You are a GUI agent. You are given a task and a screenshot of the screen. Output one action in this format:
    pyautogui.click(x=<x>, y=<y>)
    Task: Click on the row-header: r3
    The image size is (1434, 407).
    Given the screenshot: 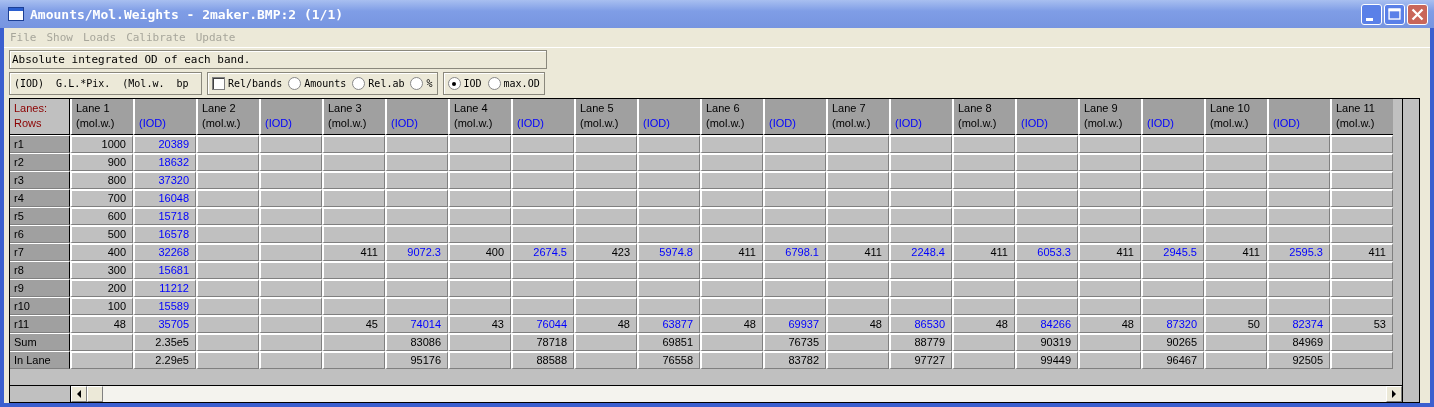 What is the action you would take?
    pyautogui.click(x=40, y=180)
    